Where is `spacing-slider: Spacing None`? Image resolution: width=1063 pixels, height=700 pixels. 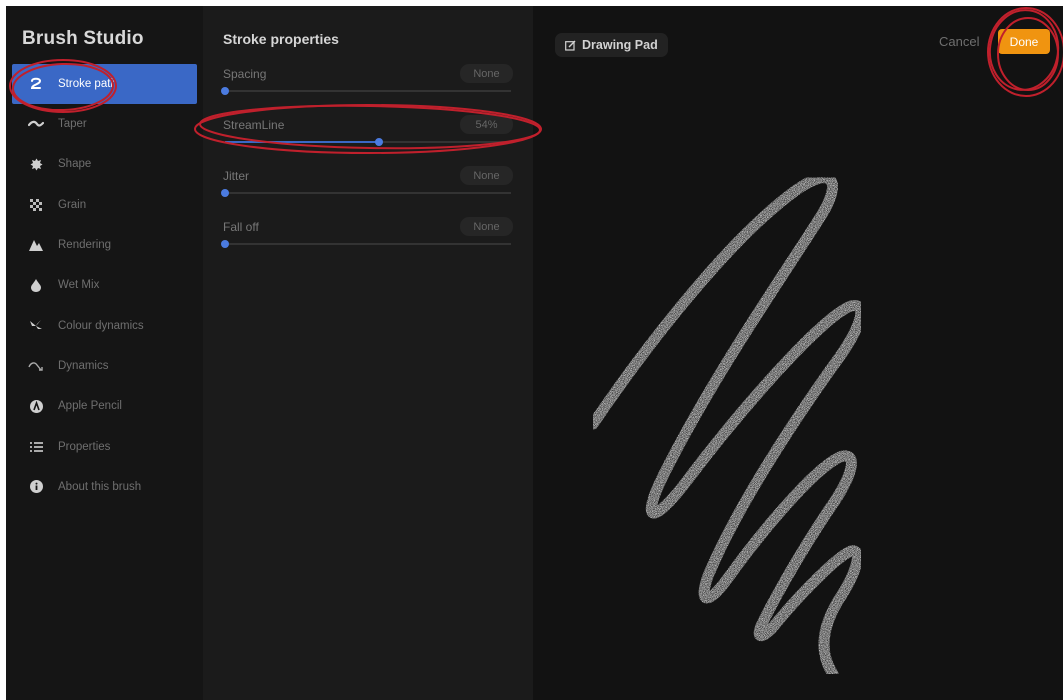 spacing-slider: Spacing None is located at coordinates (367, 87).